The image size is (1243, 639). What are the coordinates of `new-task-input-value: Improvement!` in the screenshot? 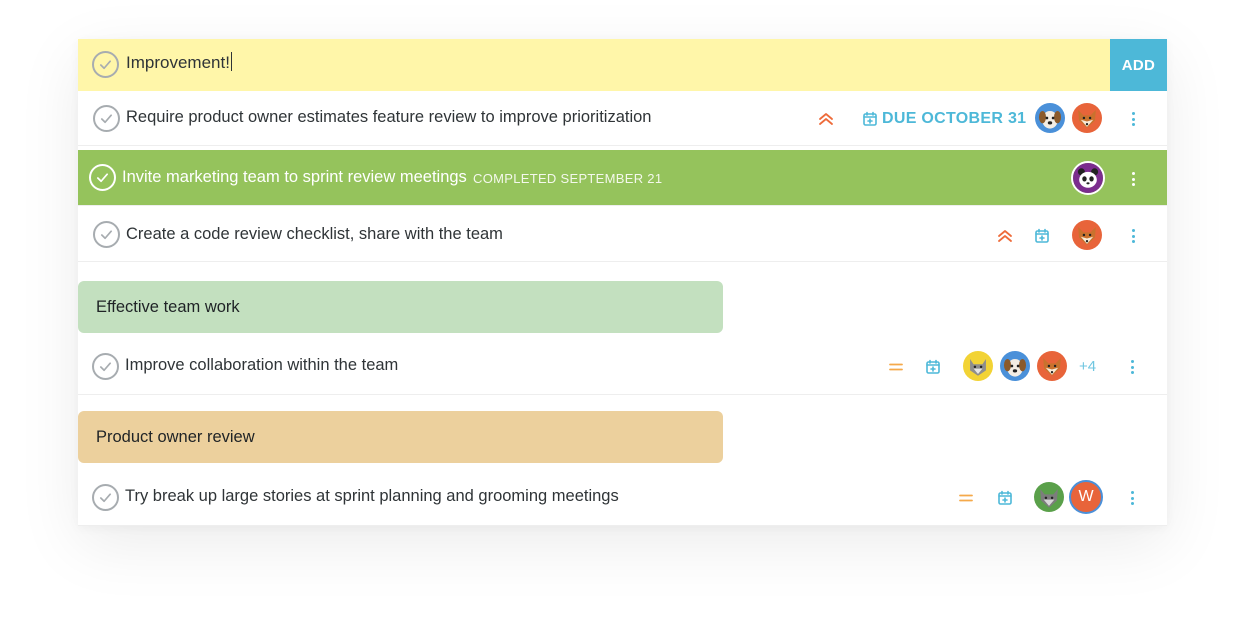 It's located at (178, 62).